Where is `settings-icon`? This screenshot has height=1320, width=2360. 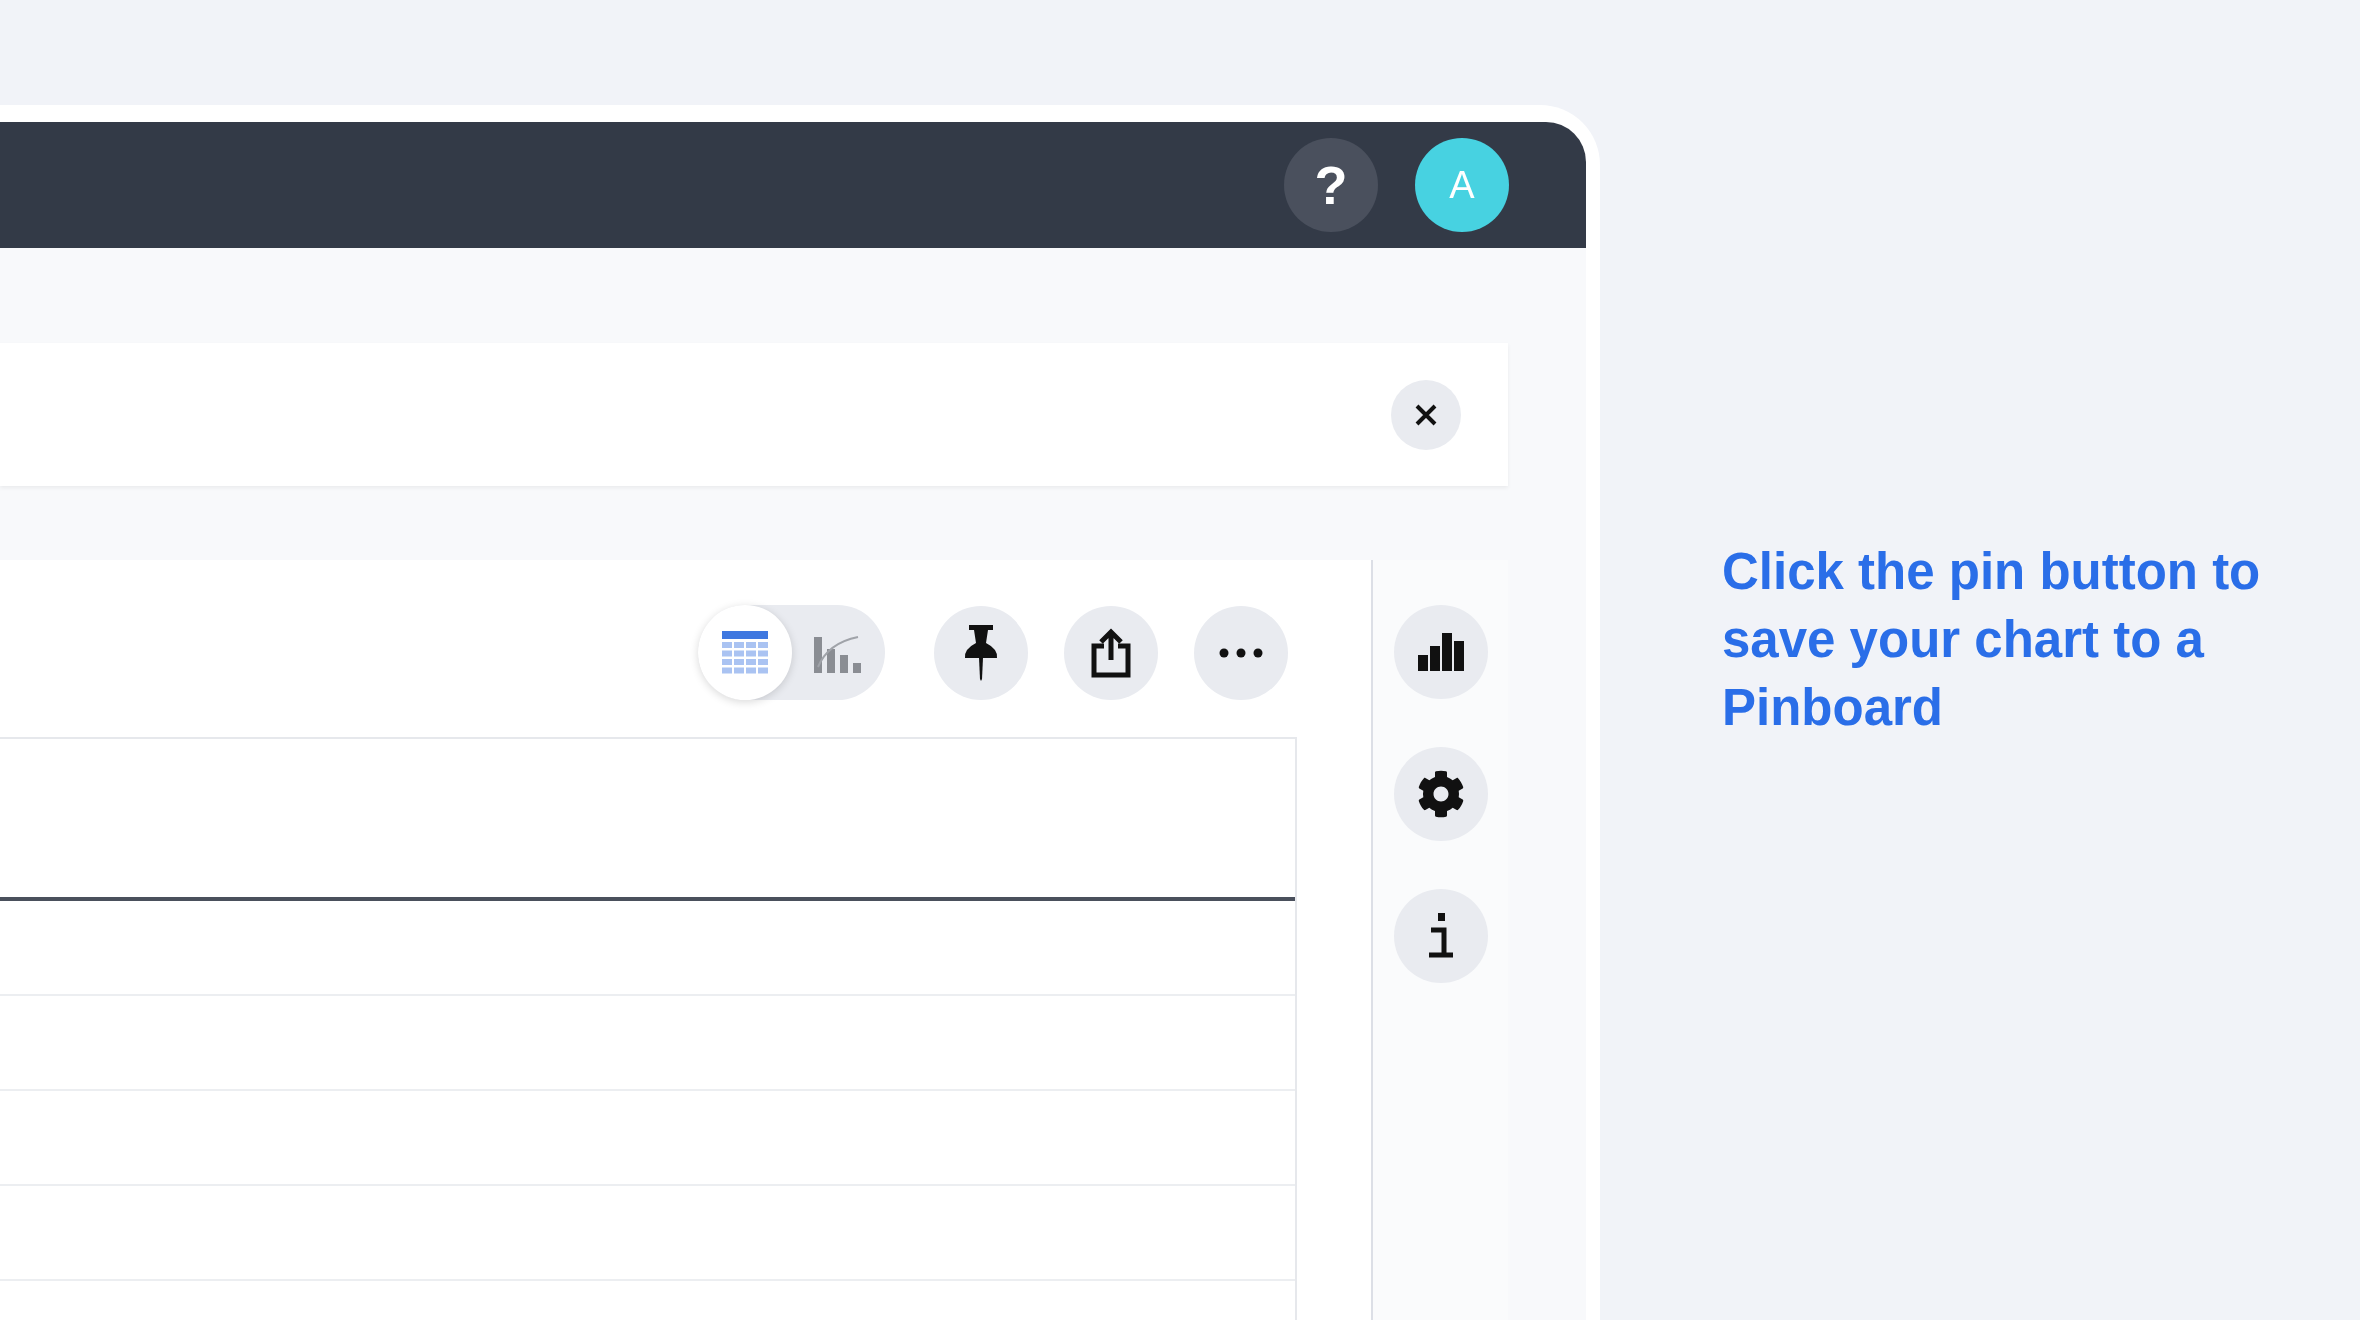
settings-icon is located at coordinates (1440, 794).